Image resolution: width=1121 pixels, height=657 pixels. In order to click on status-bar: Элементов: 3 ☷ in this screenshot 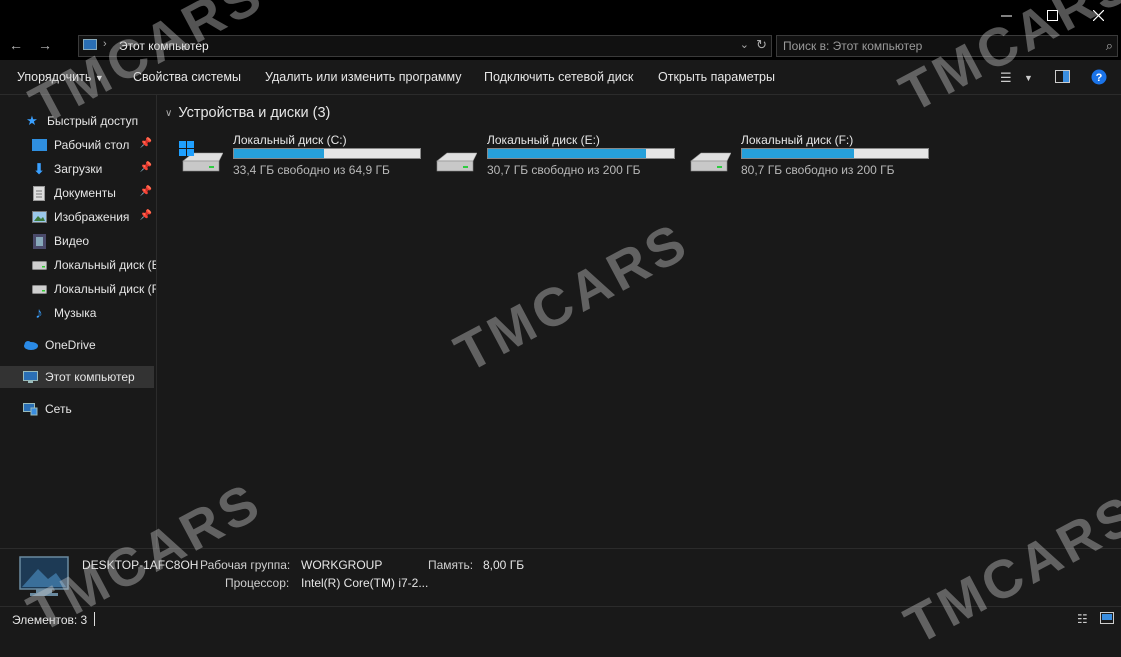, I will do `click(560, 619)`.